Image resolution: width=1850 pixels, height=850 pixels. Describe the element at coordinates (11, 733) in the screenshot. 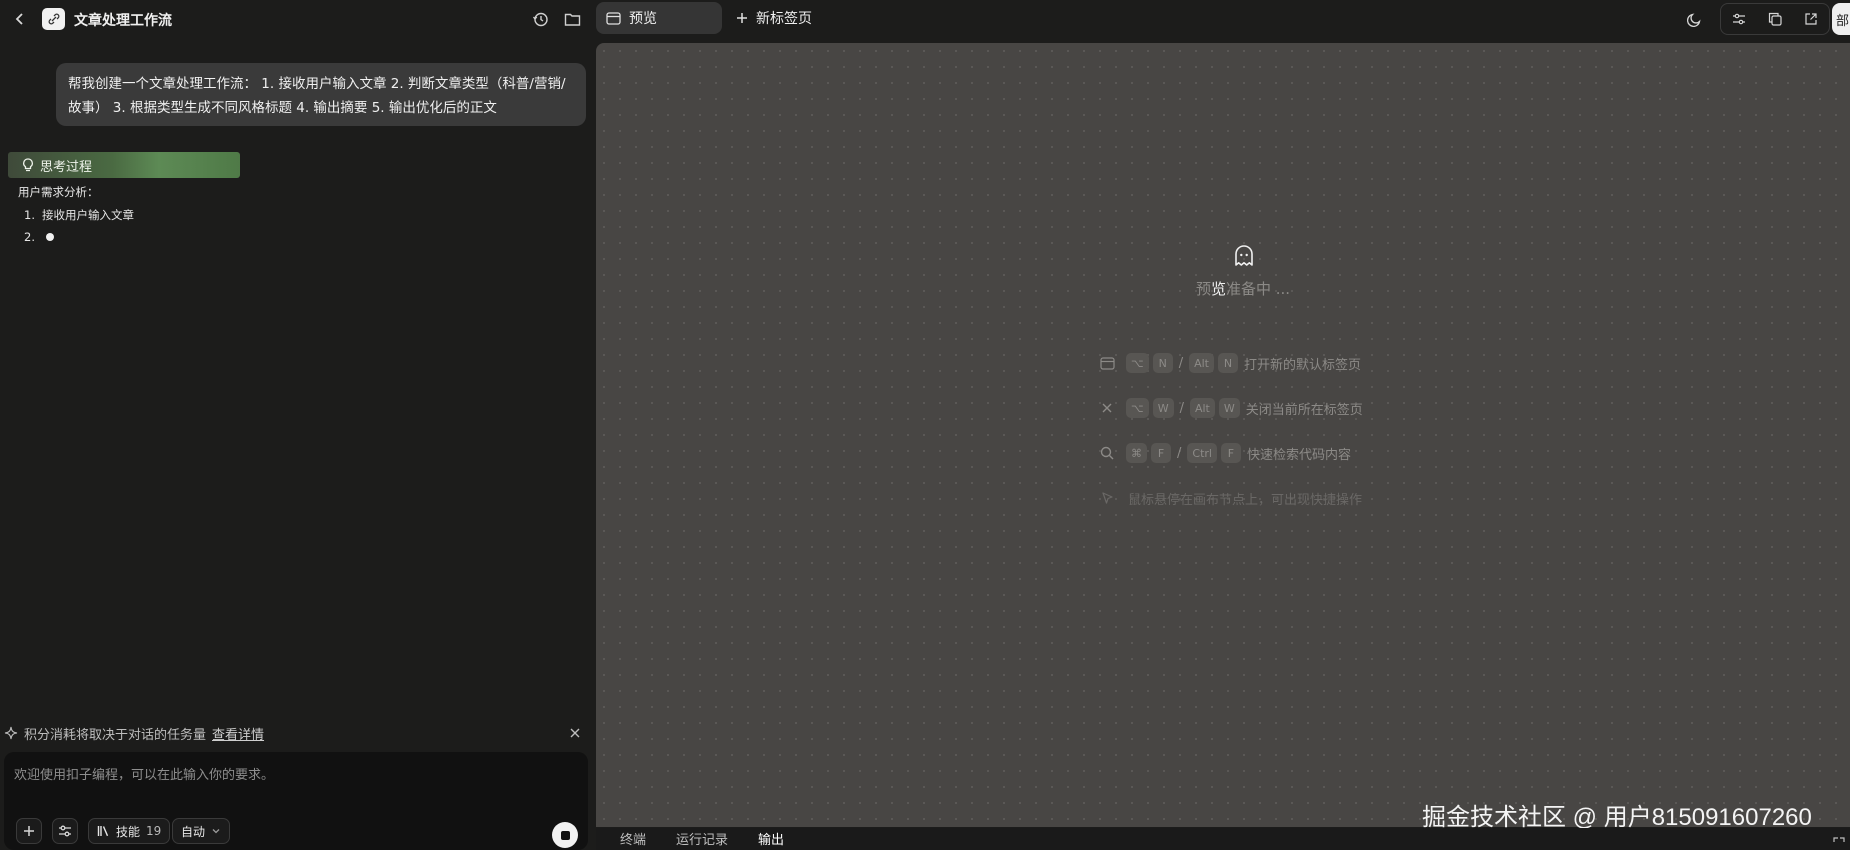

I see `sparkle-icon` at that location.